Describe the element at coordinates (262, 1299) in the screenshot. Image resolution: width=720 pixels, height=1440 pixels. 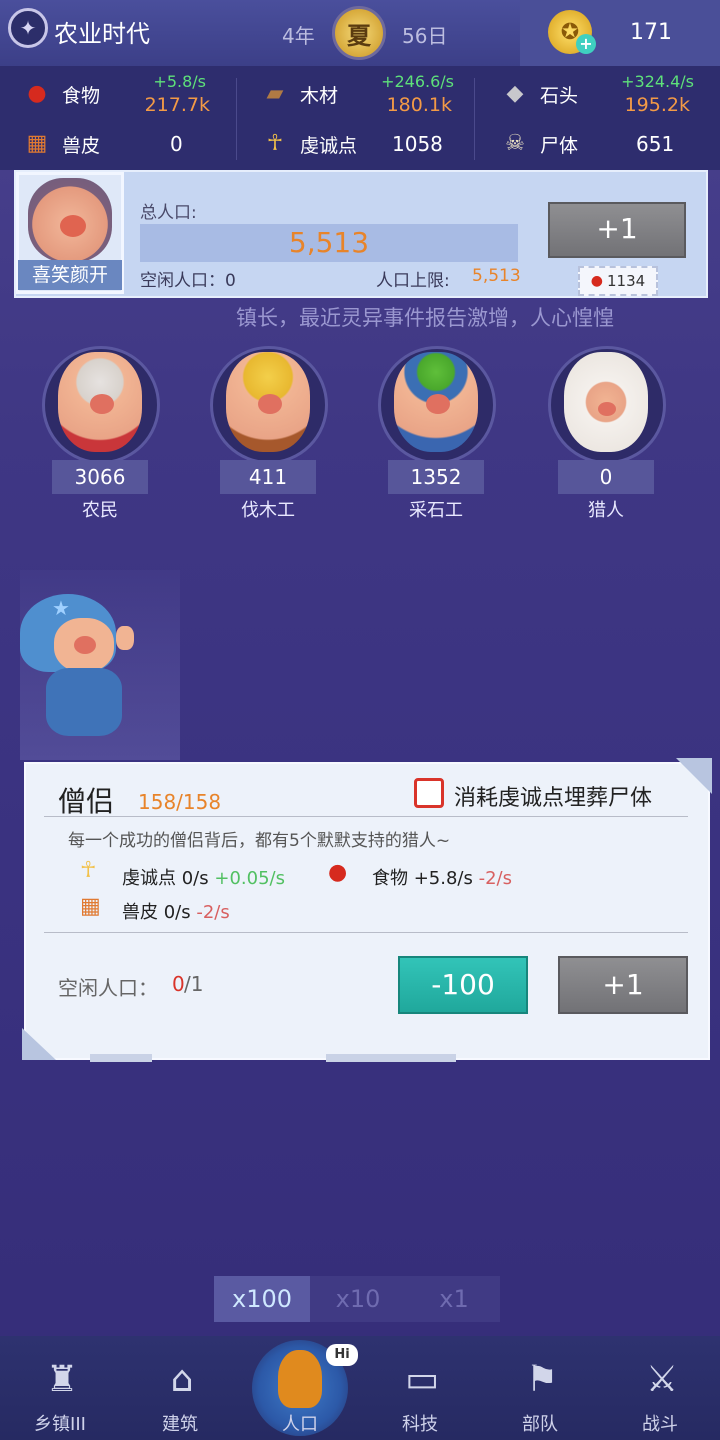
I see `multiplier-x100: x100` at that location.